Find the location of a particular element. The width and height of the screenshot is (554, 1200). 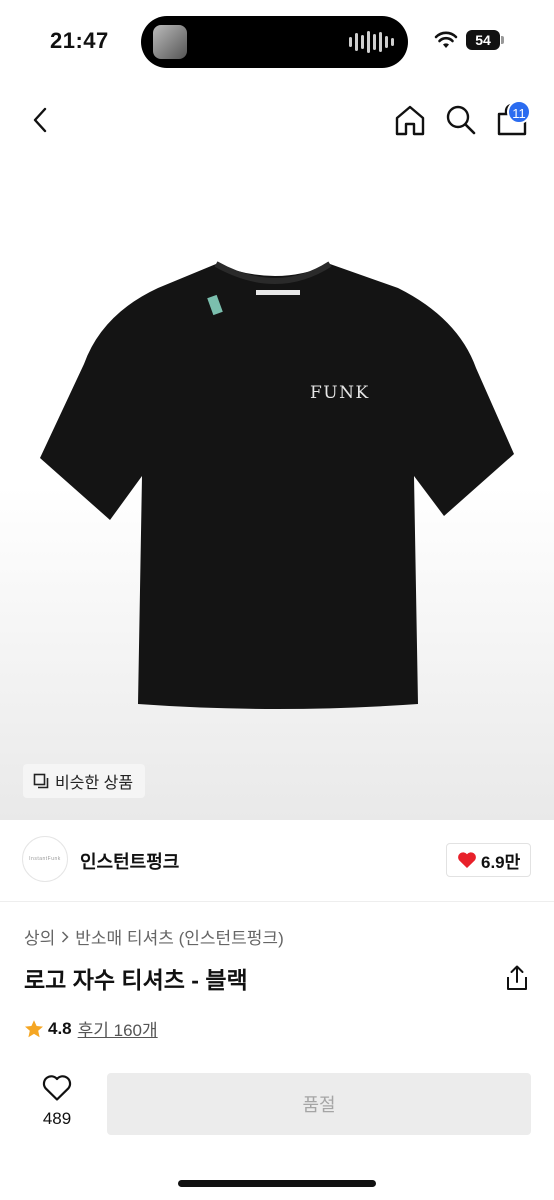

similar-products-label: 비슷한 상품 is located at coordinates (94, 783).